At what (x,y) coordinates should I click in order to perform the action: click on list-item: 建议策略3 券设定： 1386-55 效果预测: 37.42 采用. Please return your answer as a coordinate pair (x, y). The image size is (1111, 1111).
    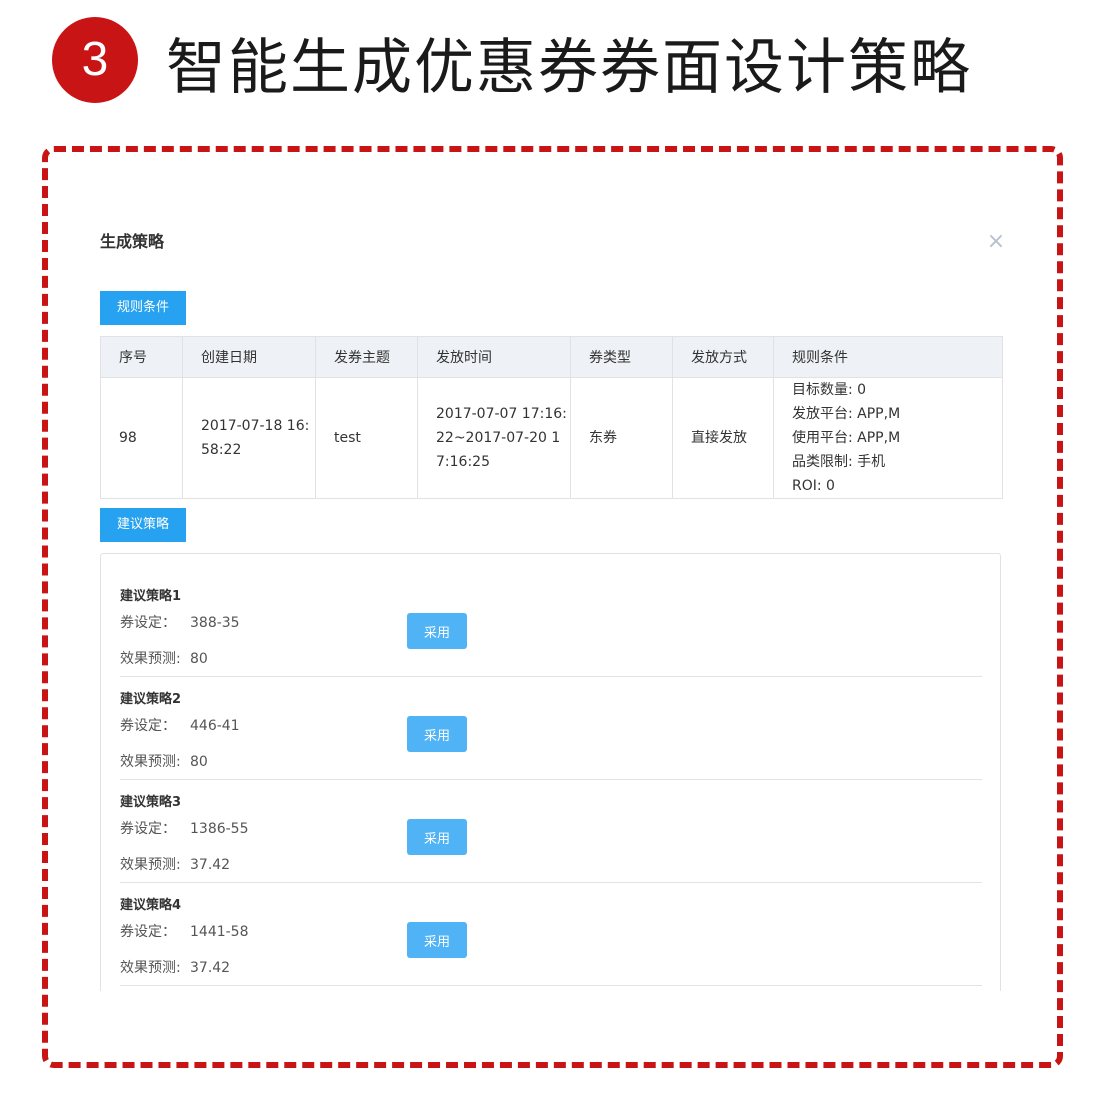
    Looking at the image, I should click on (551, 831).